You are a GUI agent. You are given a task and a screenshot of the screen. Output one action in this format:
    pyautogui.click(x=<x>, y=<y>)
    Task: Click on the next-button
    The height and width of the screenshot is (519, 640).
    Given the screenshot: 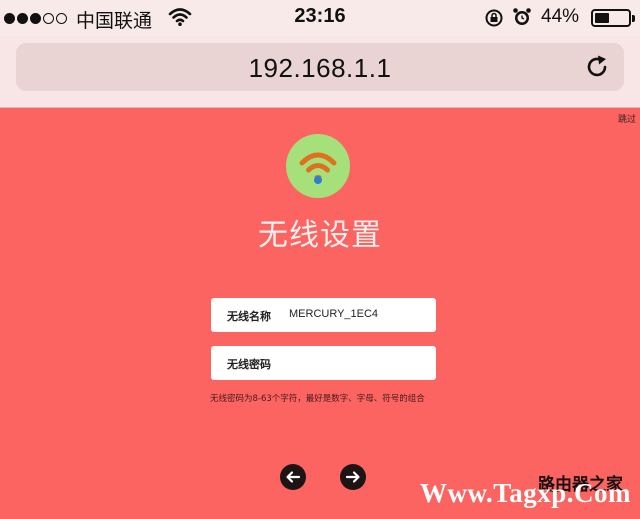 What is the action you would take?
    pyautogui.click(x=353, y=477)
    